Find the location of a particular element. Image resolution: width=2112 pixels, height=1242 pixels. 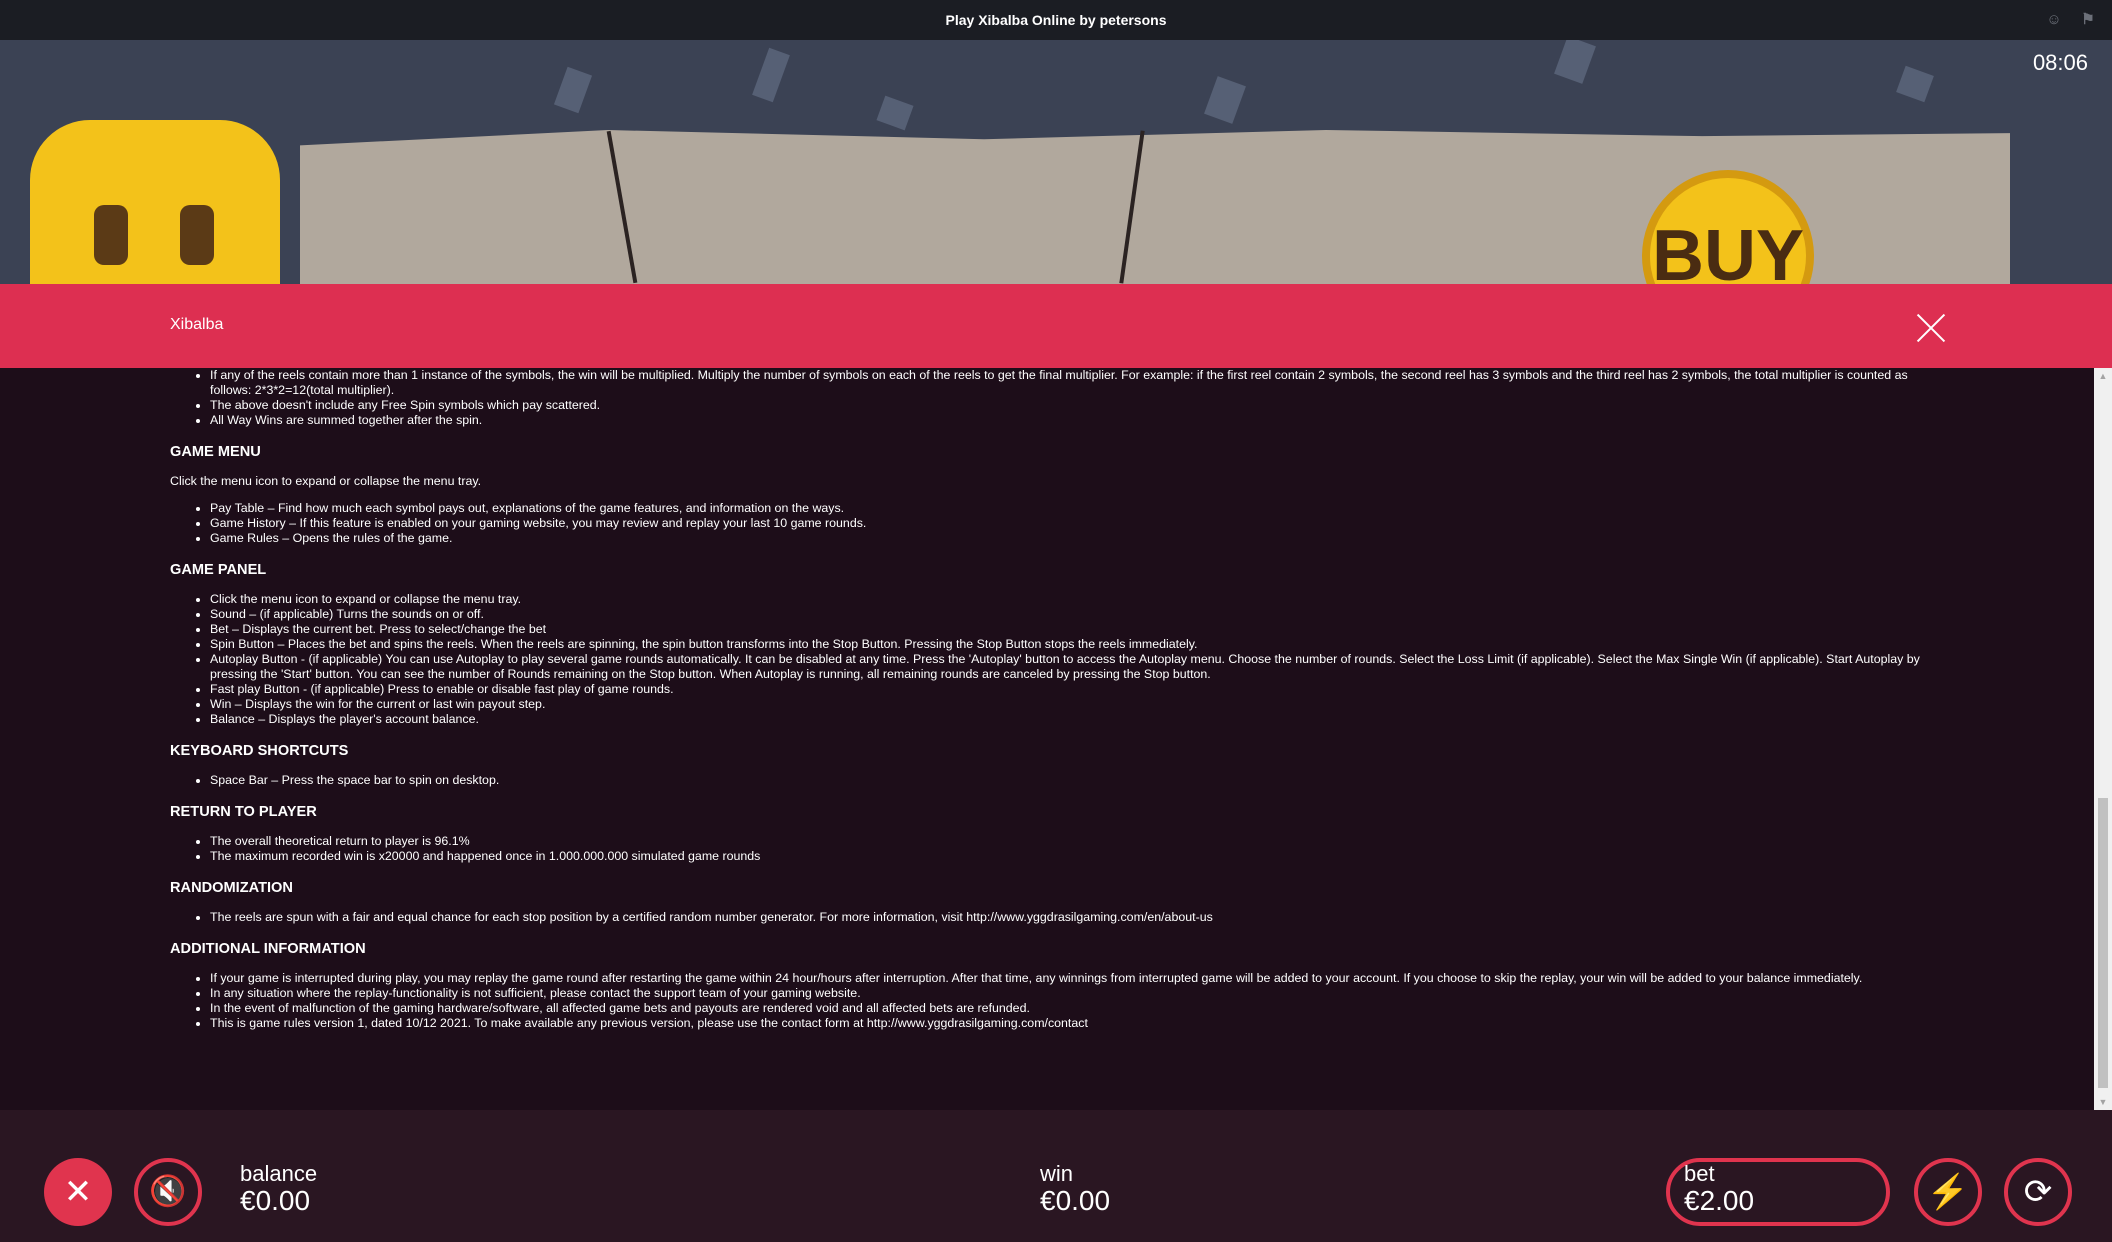

autoplay-icon: ⟳ is located at coordinates (2038, 1192).